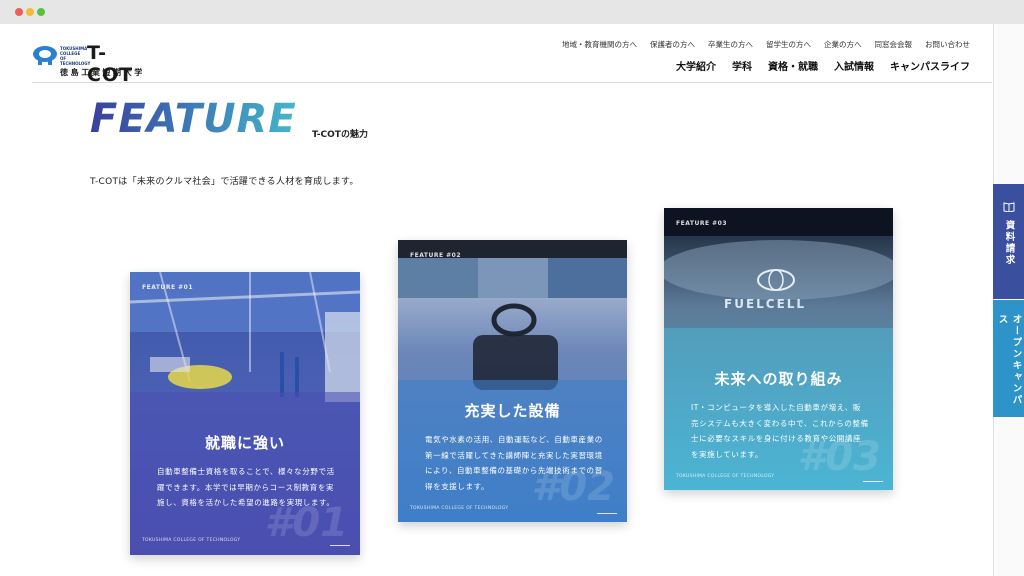 The width and height of the screenshot is (1024, 576). What do you see at coordinates (244, 443) in the screenshot?
I see `card-title: 就職に強い` at bounding box center [244, 443].